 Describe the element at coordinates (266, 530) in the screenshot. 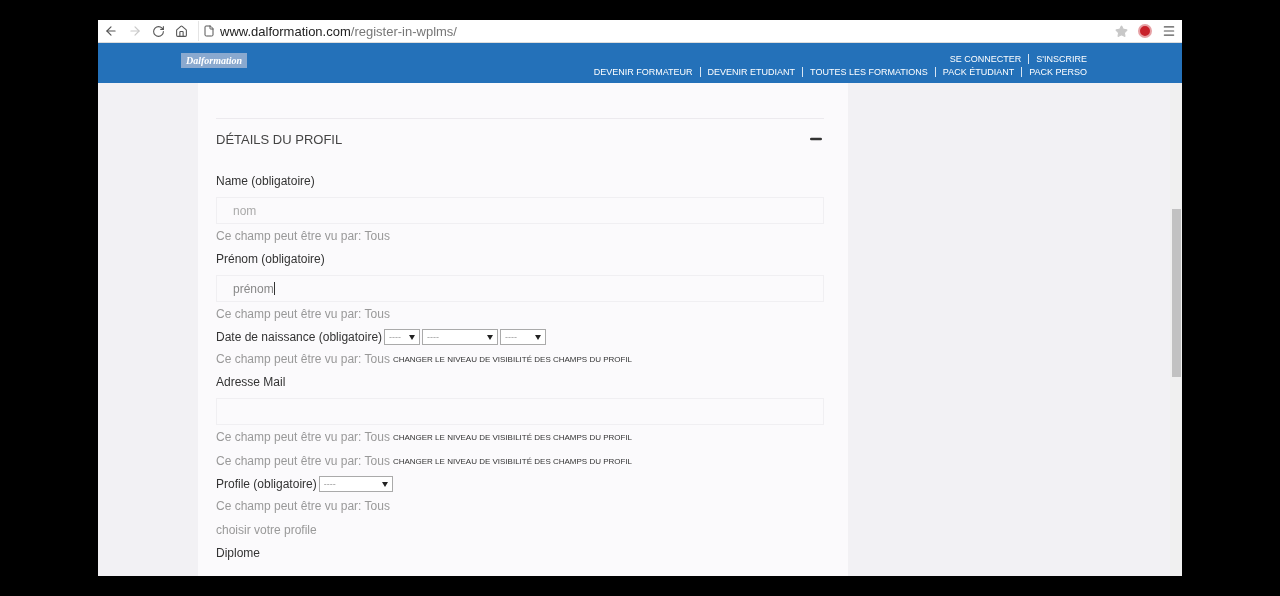

I see `field-description: choisir votre profile` at that location.